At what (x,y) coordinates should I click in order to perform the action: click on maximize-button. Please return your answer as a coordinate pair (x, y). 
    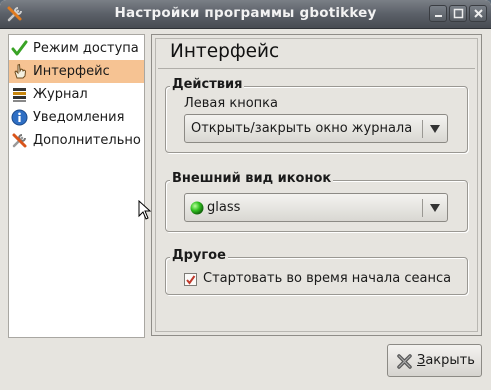
    Looking at the image, I should click on (458, 13).